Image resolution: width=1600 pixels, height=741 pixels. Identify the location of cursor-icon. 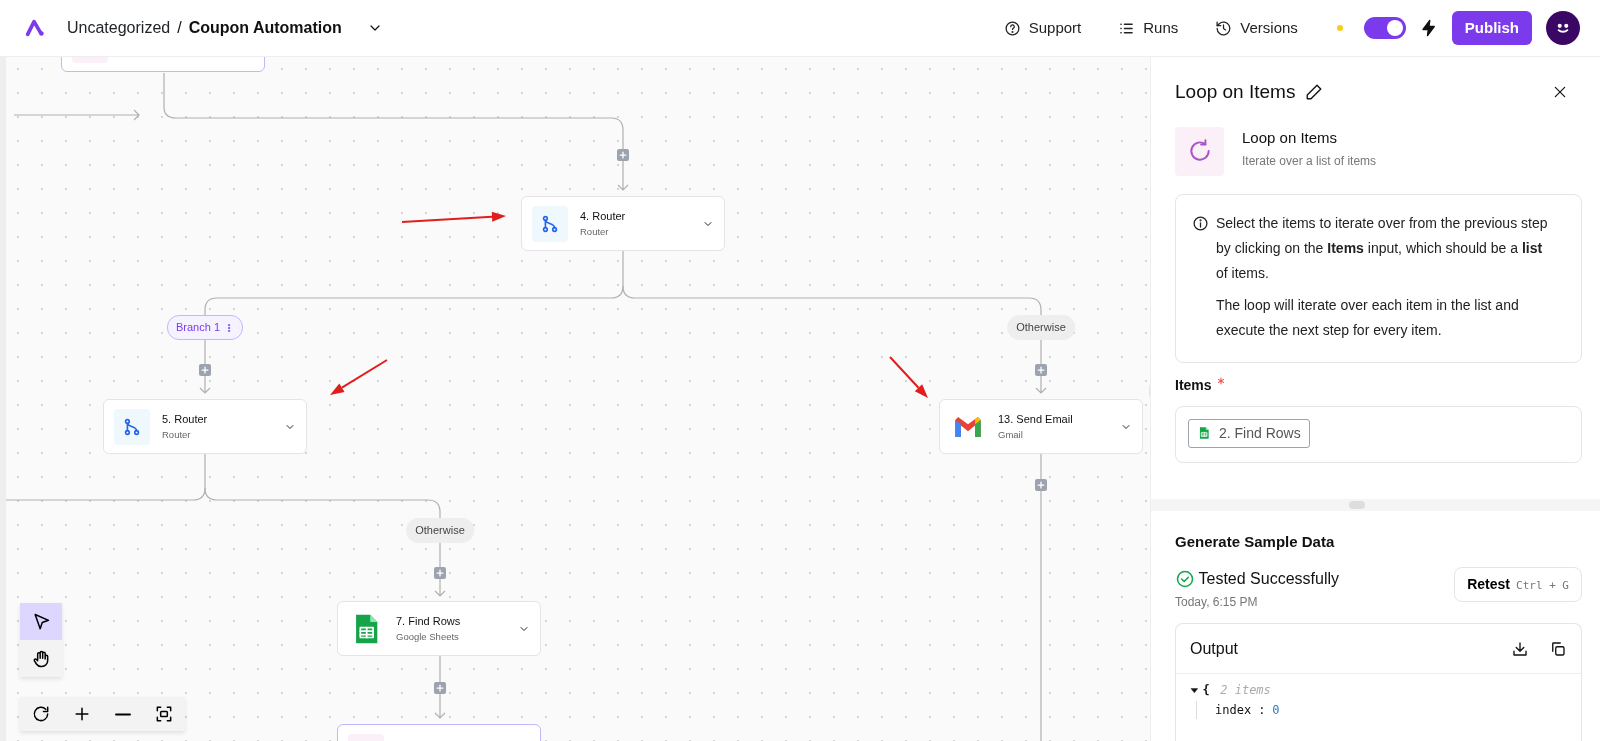
(41, 621).